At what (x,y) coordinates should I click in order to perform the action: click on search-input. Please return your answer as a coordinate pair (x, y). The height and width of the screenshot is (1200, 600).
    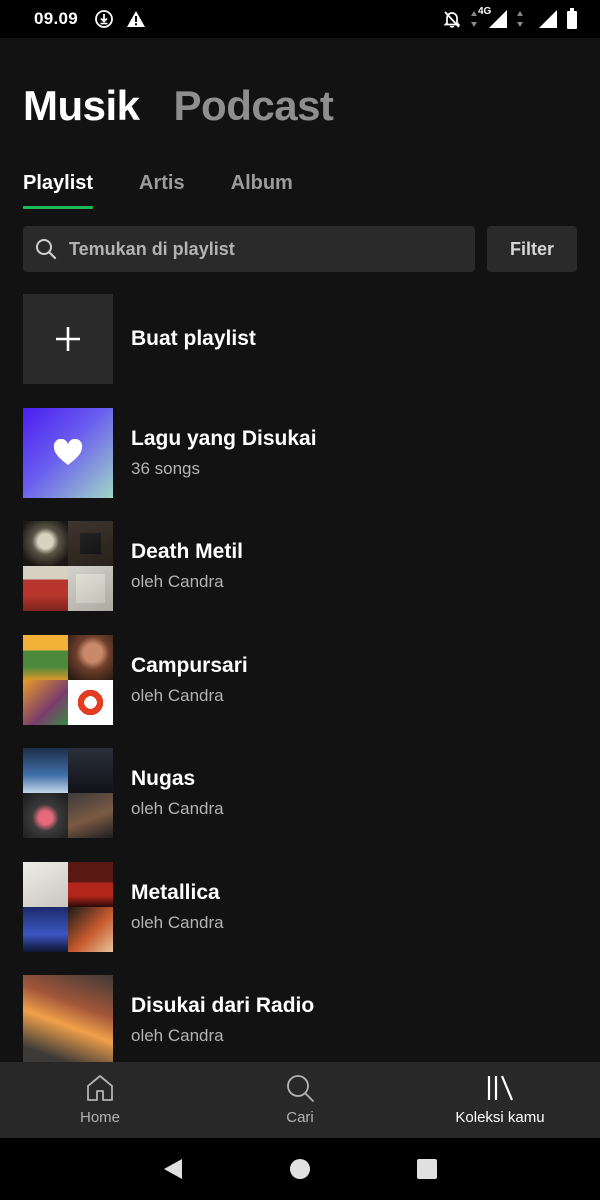
    Looking at the image, I should click on (266, 249).